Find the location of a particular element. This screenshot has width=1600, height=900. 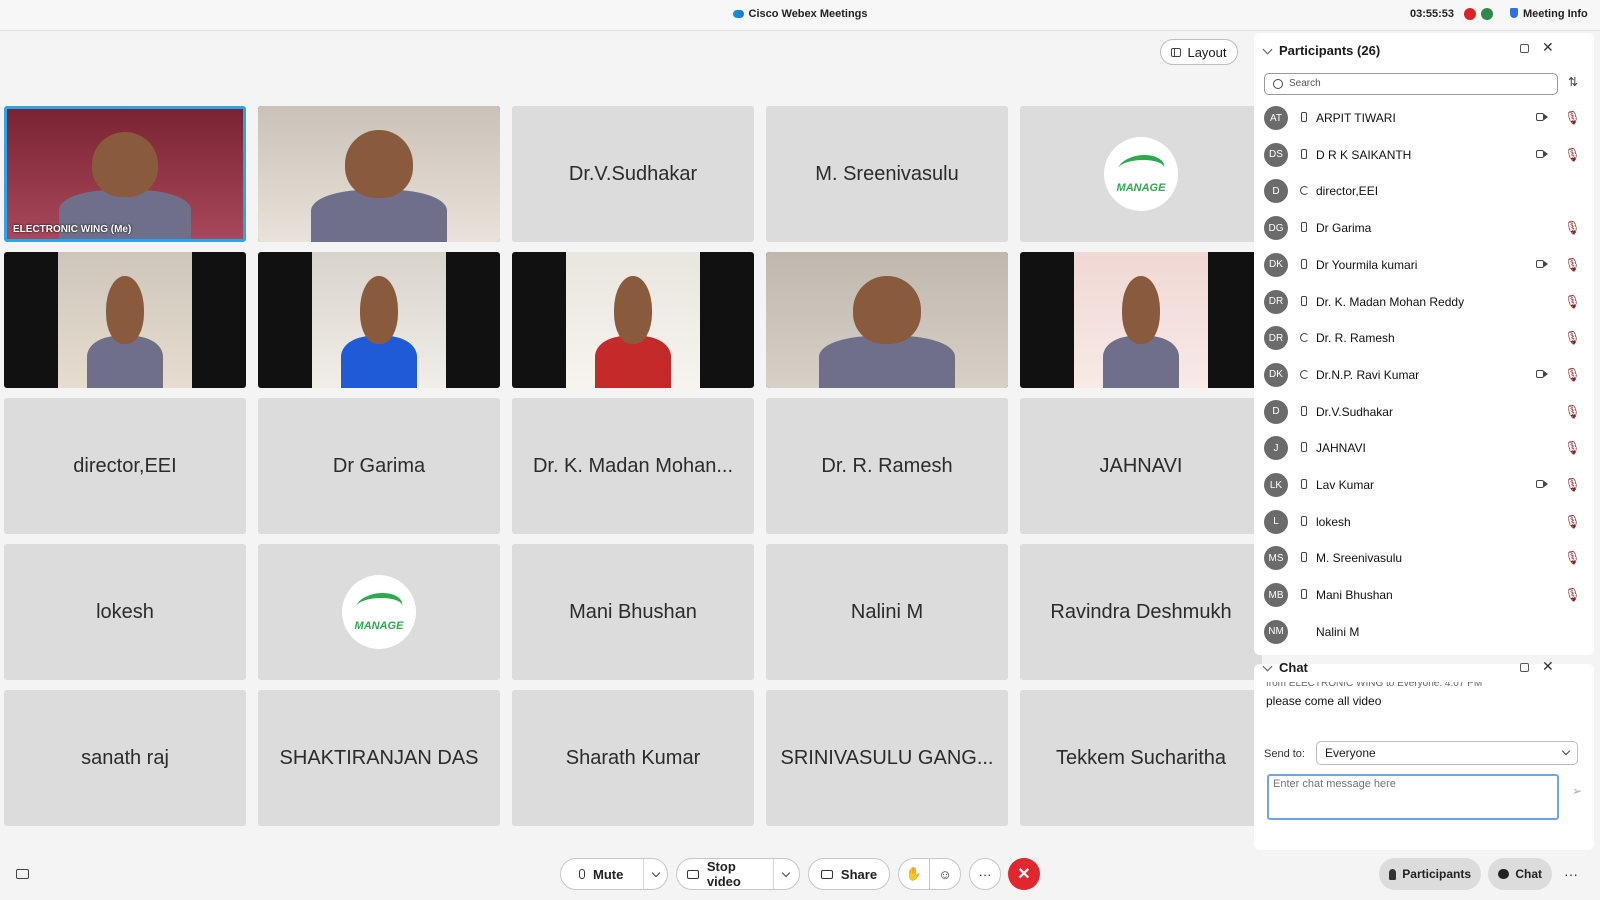

participant-tile-name: Dr. R. Ramesh is located at coordinates (887, 465).